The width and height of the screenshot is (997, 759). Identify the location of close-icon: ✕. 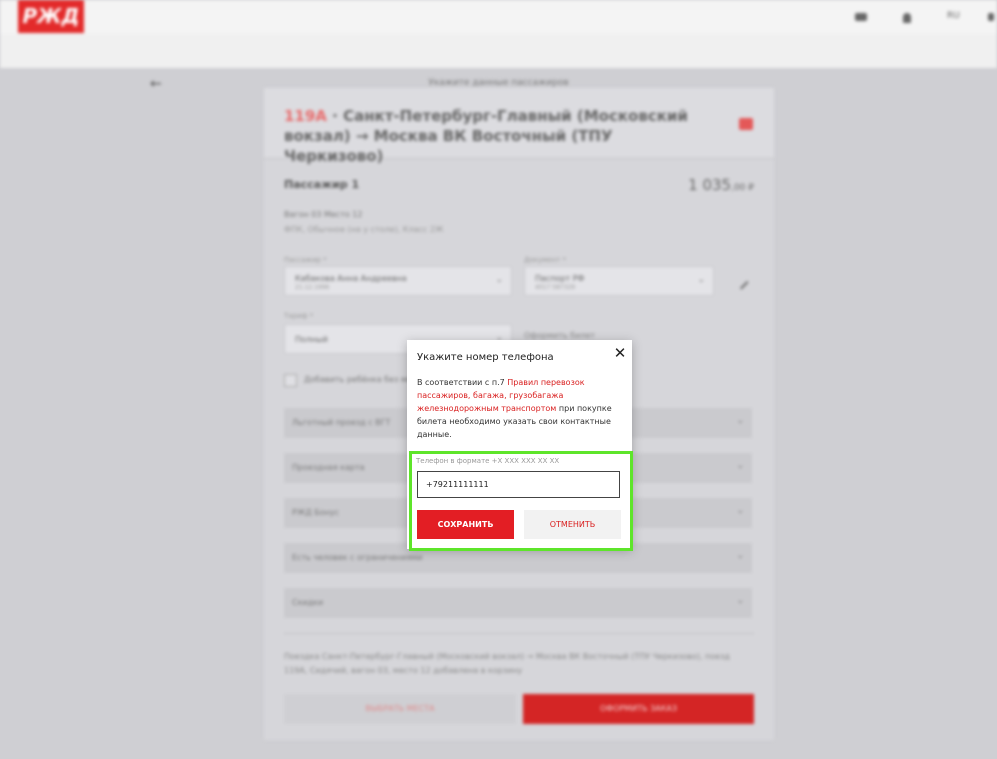
(620, 353).